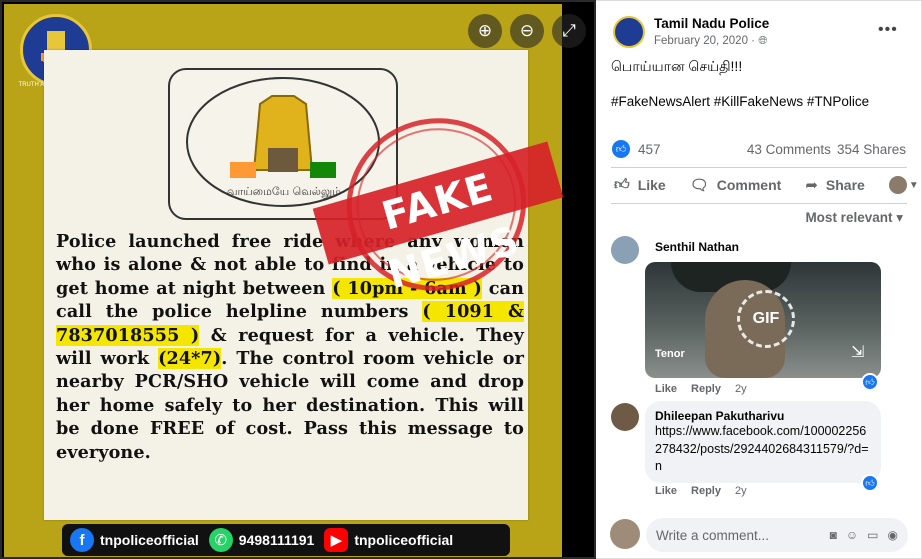 This screenshot has width=922, height=559. I want to click on gif-play-badge: GIF, so click(766, 319).